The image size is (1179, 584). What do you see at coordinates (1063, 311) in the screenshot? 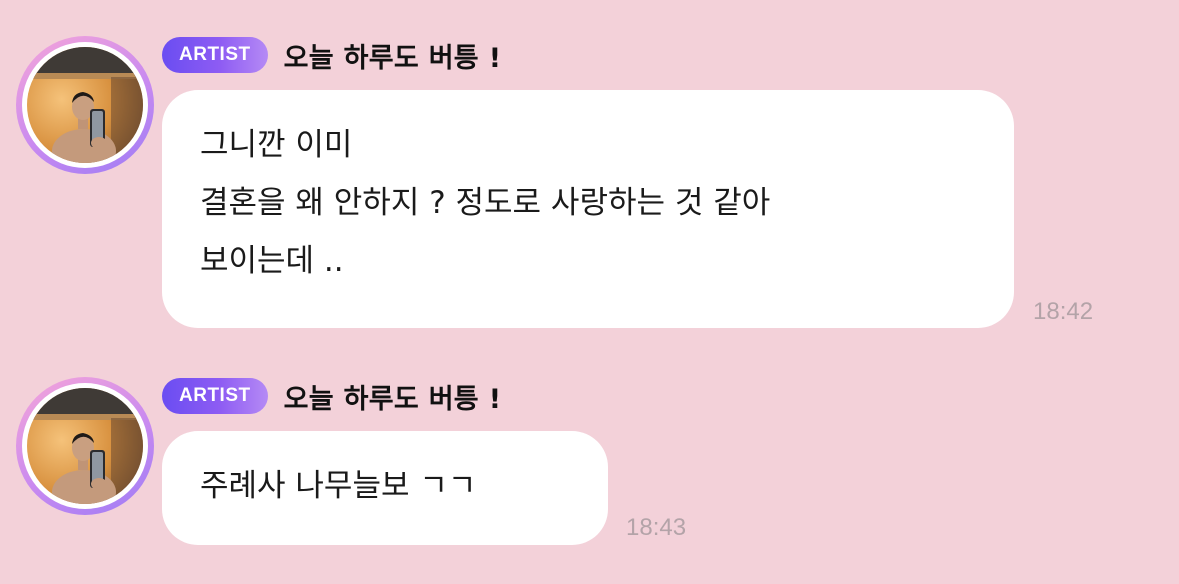
I see `message-timestamp: 18:42` at bounding box center [1063, 311].